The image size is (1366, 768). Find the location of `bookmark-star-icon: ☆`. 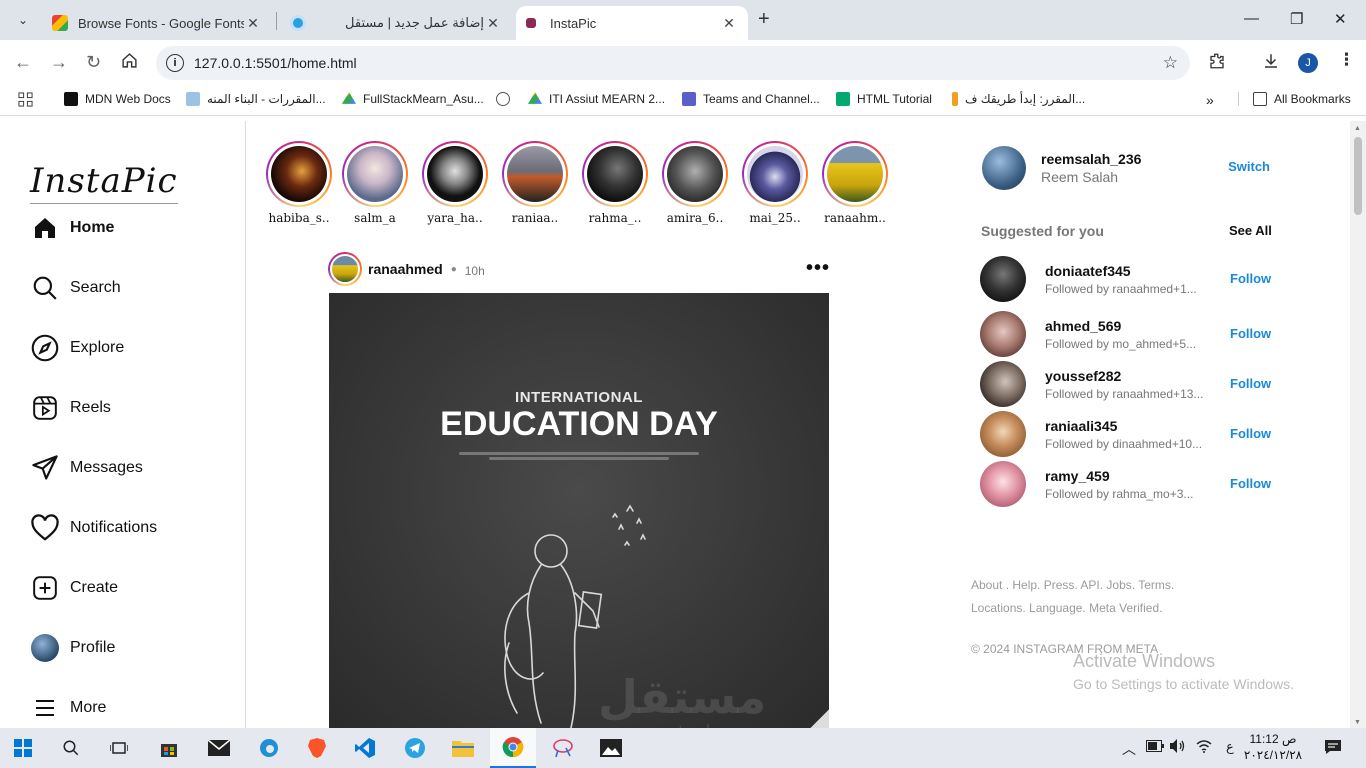

bookmark-star-icon: ☆ is located at coordinates (1170, 63).